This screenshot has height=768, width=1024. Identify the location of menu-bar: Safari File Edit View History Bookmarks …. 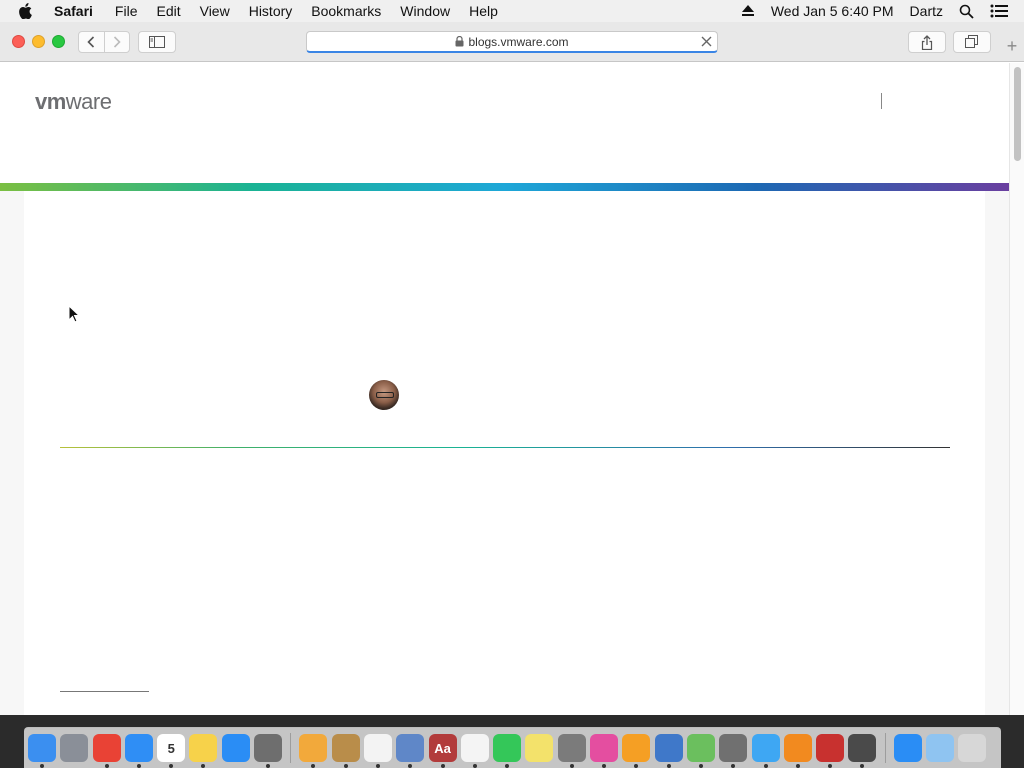
(512, 11).